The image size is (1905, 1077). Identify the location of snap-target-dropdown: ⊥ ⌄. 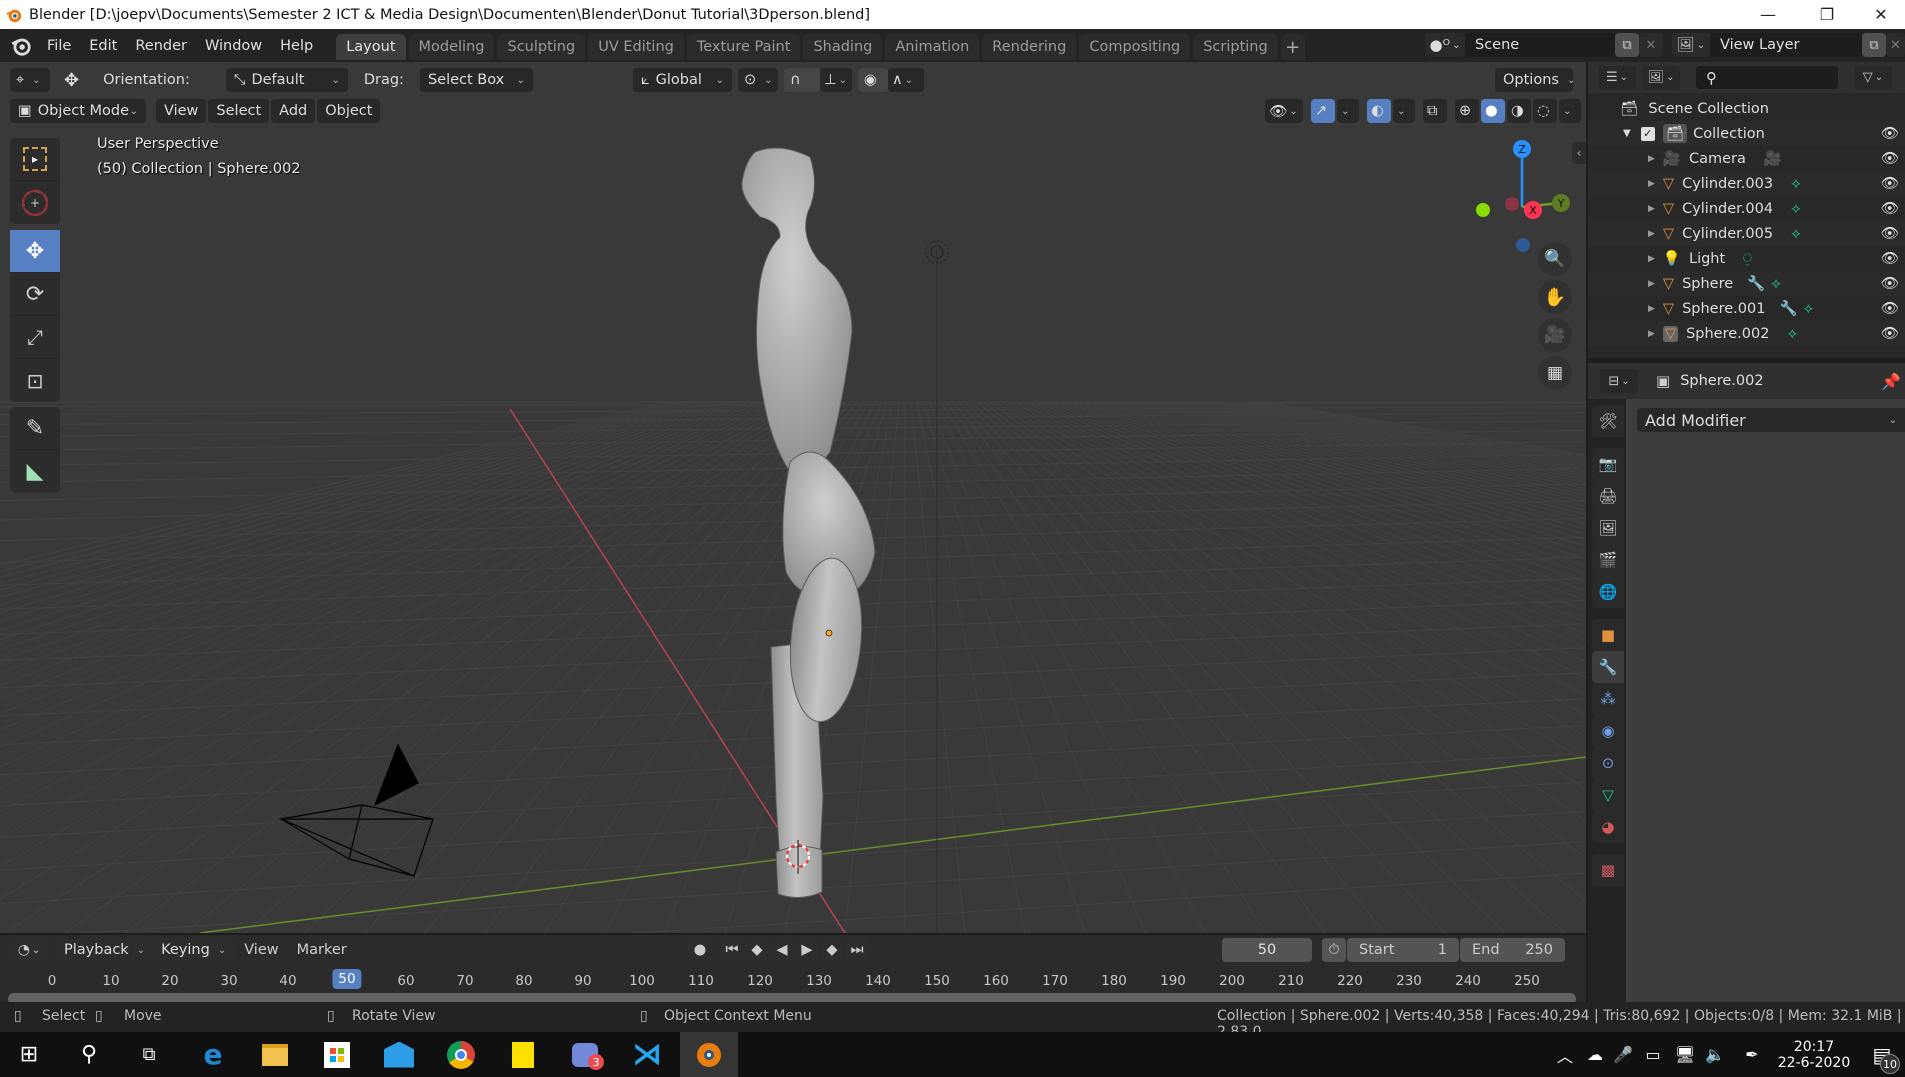
(835, 80).